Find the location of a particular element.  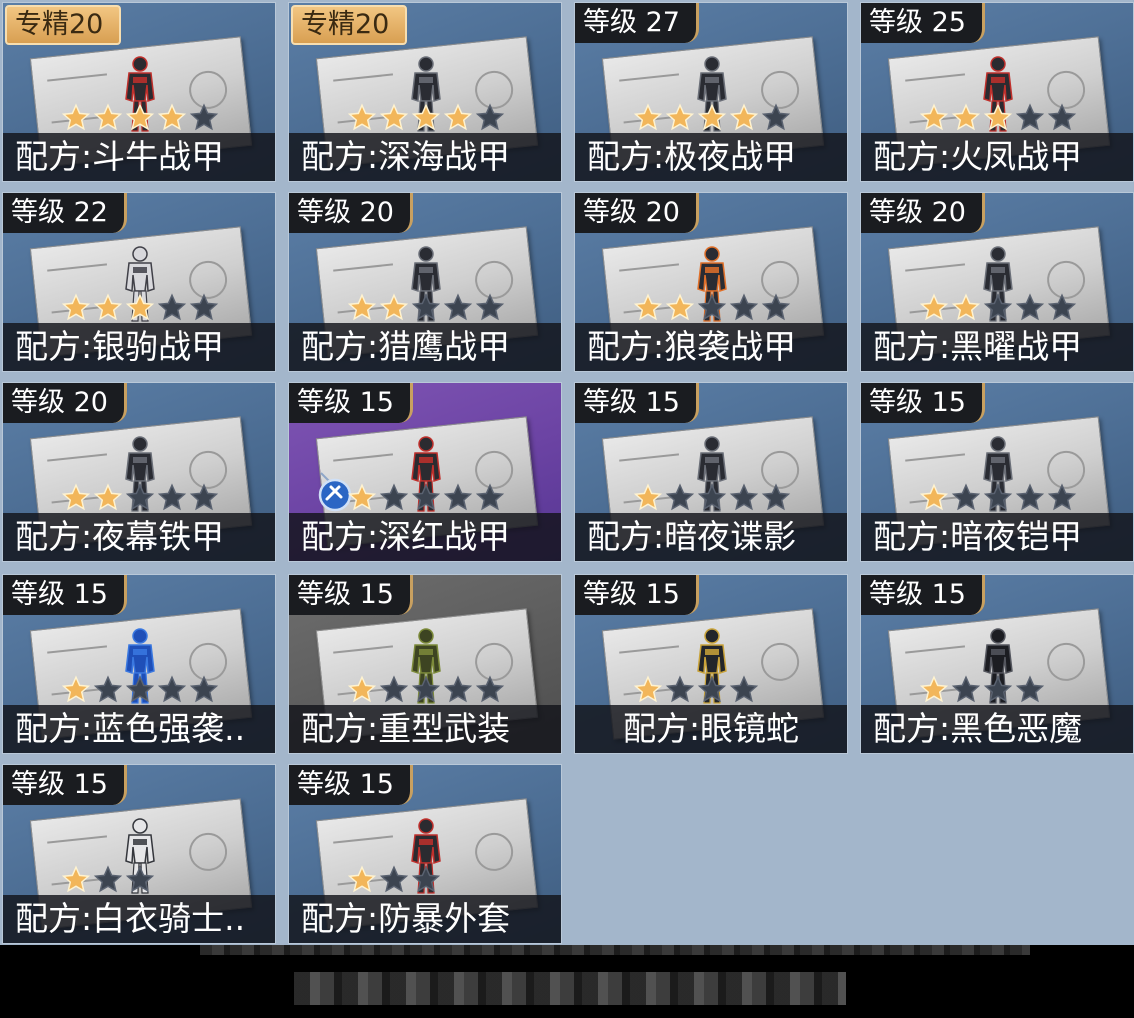

blueprint-card: 等级 15 配方:暗夜谍影 is located at coordinates (711, 472).